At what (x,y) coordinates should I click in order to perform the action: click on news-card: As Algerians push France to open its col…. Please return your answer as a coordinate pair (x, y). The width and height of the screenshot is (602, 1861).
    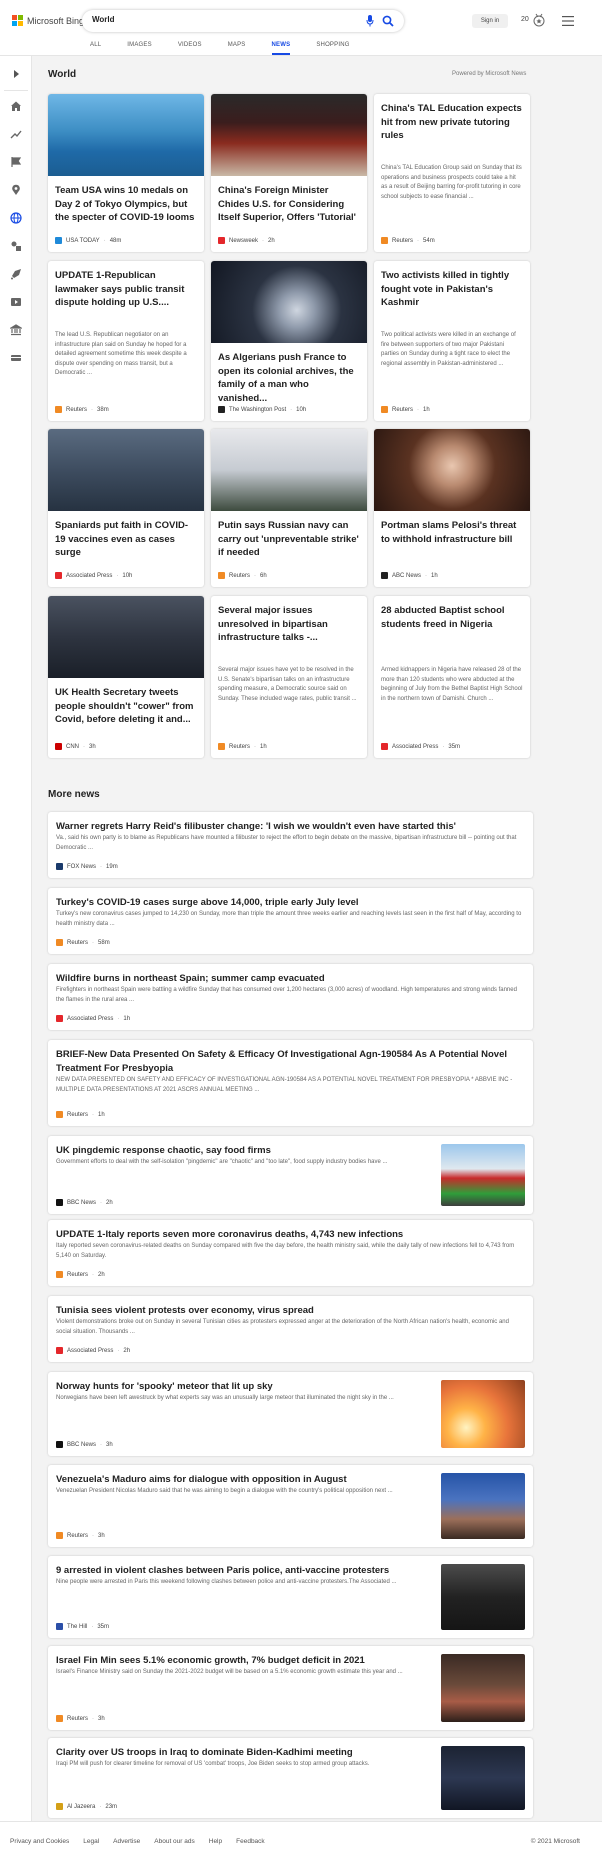
    Looking at the image, I should click on (289, 341).